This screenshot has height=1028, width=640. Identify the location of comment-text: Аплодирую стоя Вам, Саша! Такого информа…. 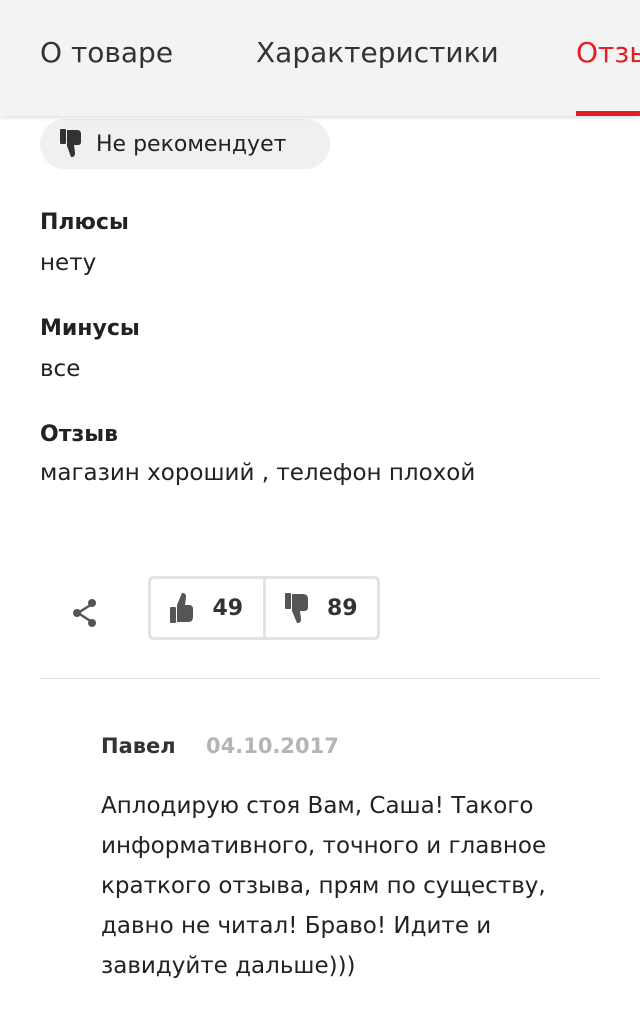
(324, 886).